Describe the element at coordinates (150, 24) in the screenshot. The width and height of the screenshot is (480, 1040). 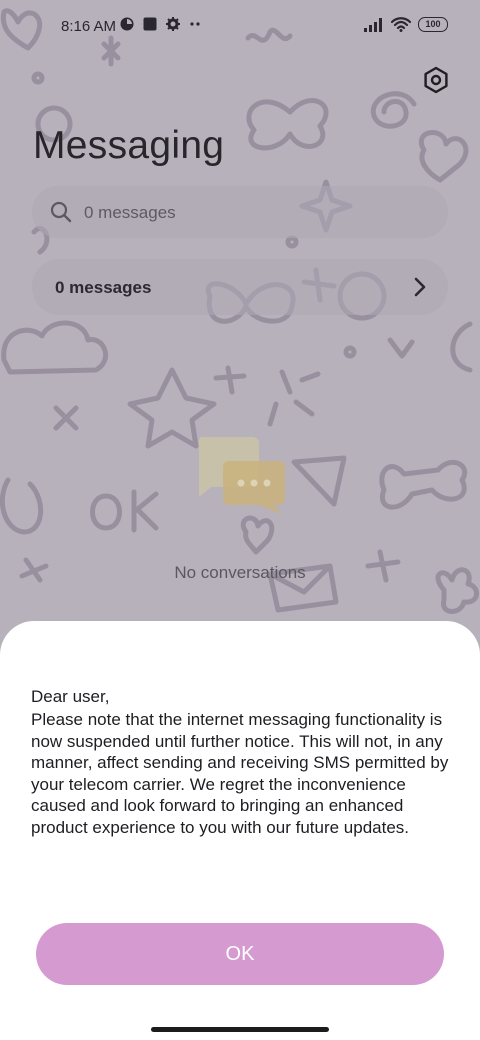
I see `notification-square-icon` at that location.